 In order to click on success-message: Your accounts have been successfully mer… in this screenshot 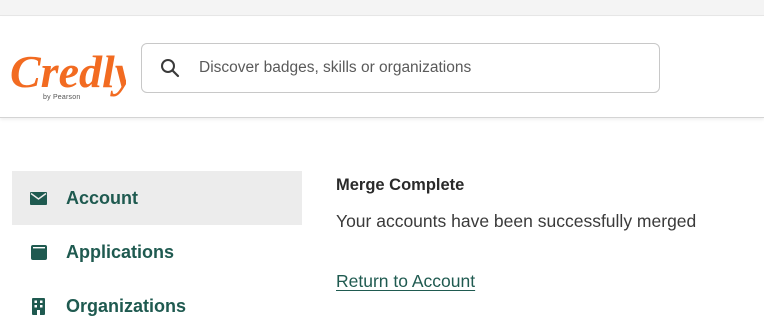, I will do `click(516, 221)`.